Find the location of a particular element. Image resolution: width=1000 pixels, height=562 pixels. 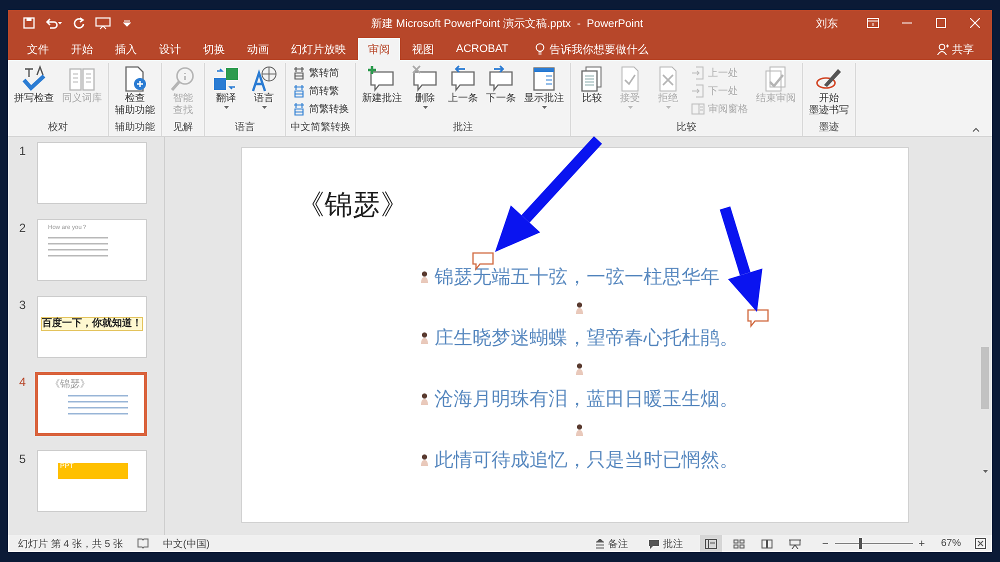

collapse-ribbon-button is located at coordinates (976, 129).